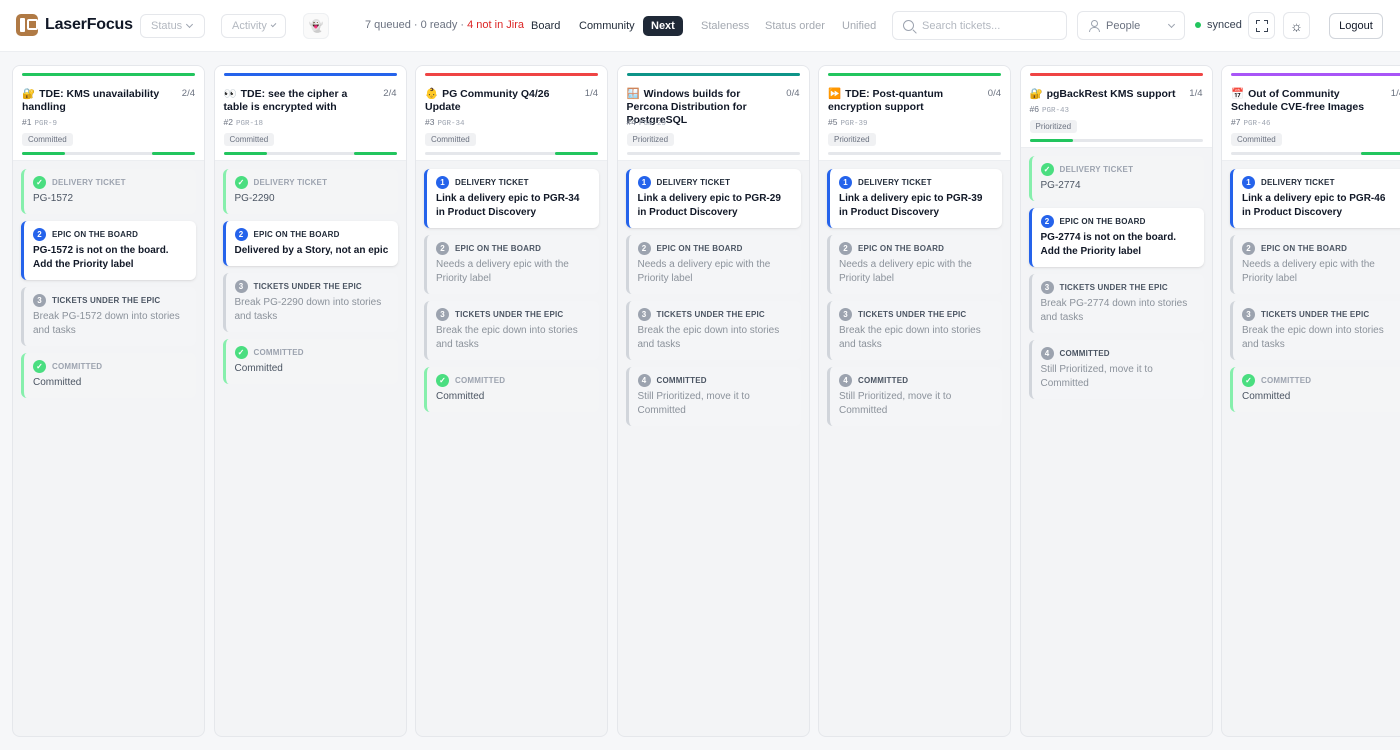 The width and height of the screenshot is (1400, 750). I want to click on column-key-link: PGR-34, so click(450, 124).